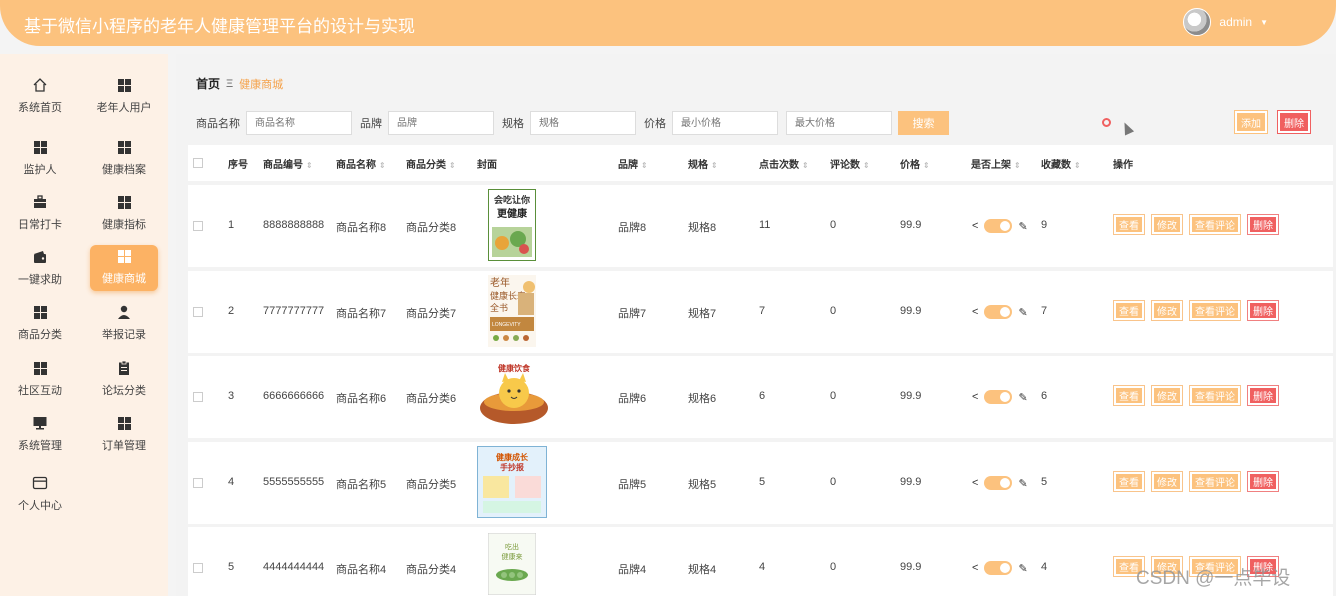 The width and height of the screenshot is (1336, 596). I want to click on search-button: 搜索, so click(923, 123).